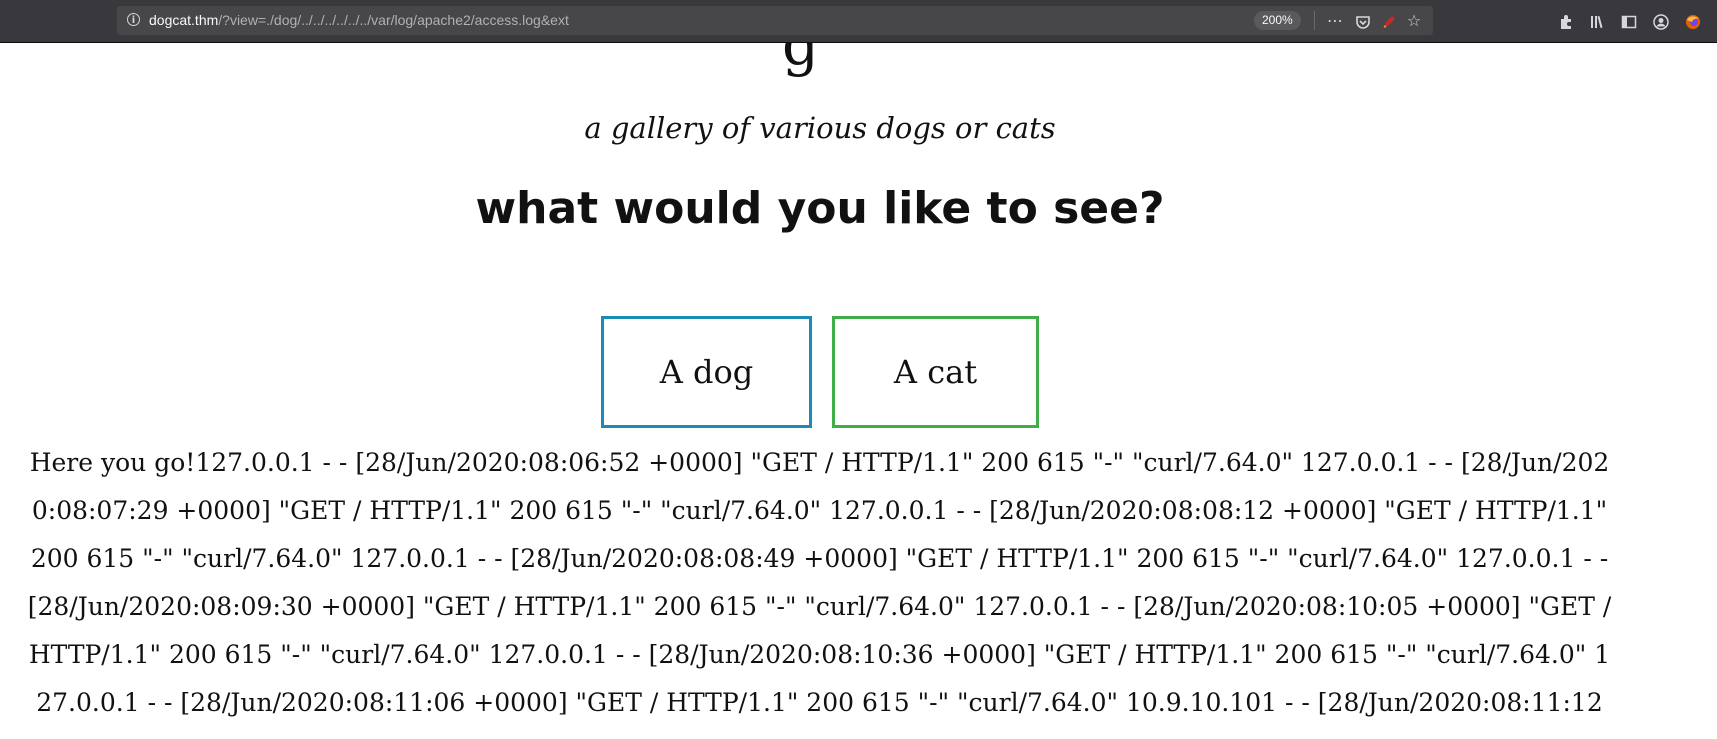 The height and width of the screenshot is (739, 1717). I want to click on sidebar-icon, so click(1629, 20).